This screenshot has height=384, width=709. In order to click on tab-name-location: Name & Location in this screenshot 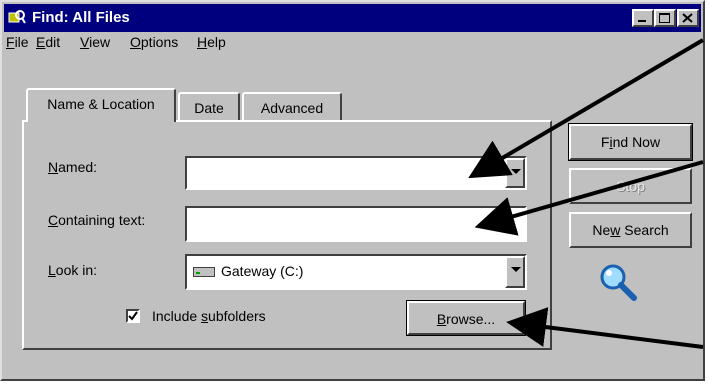, I will do `click(101, 105)`.